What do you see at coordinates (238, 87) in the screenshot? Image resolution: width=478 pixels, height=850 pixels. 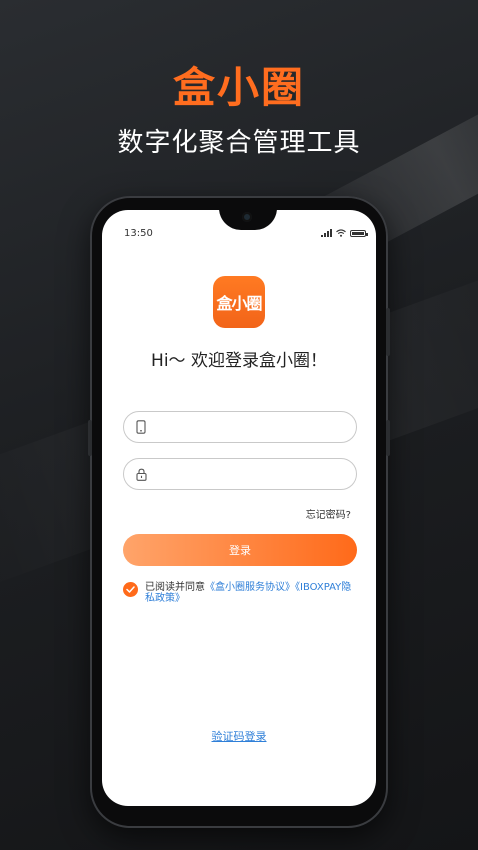 I see `brand-title: 盒小圈` at bounding box center [238, 87].